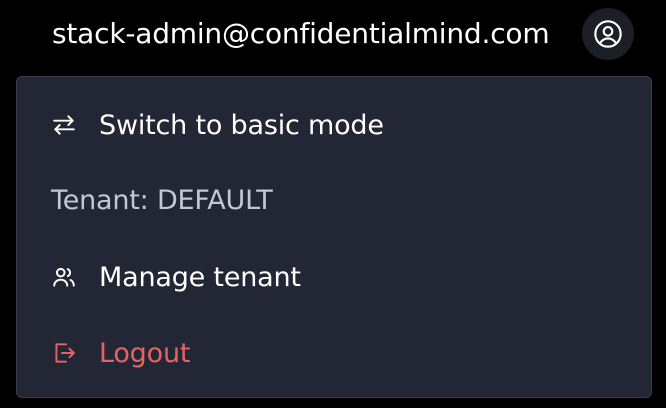 The image size is (666, 408). What do you see at coordinates (64, 277) in the screenshot?
I see `users-icon` at bounding box center [64, 277].